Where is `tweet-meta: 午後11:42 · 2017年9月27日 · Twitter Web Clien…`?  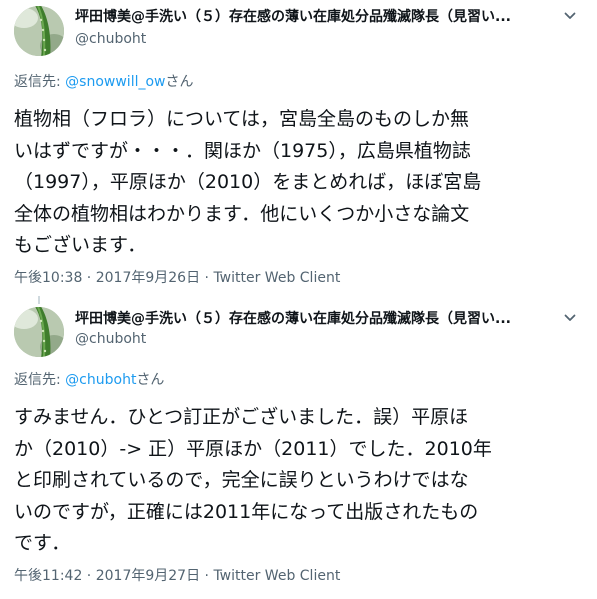
tweet-meta: 午後11:42 · 2017年9月27日 · Twitter Web Clien… is located at coordinates (177, 576).